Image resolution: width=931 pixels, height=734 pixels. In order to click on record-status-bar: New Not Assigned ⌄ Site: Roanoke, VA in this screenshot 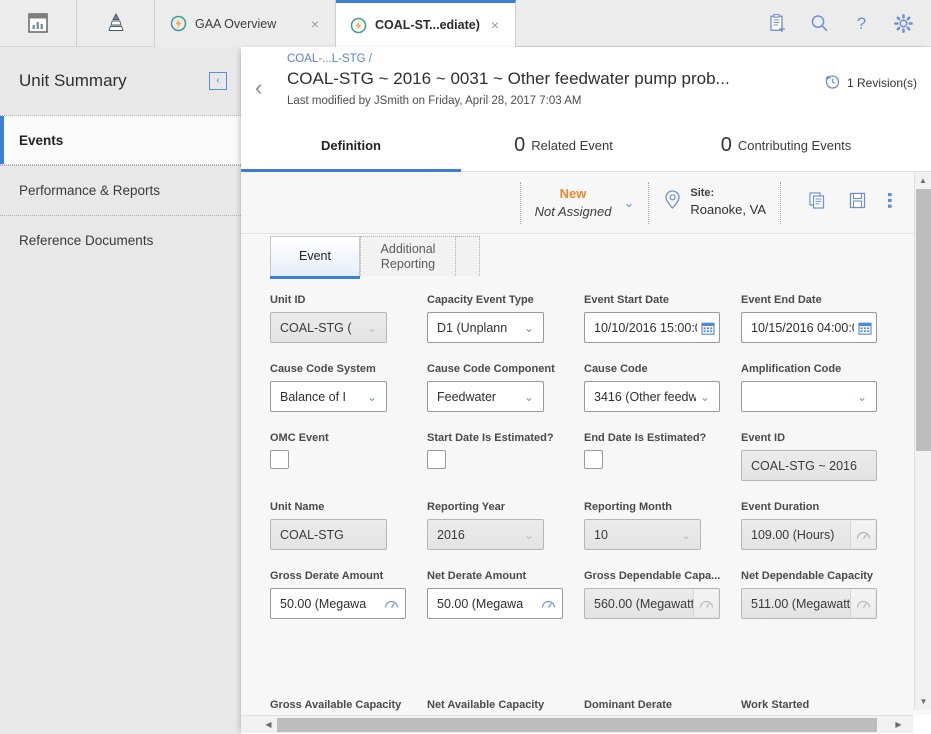, I will do `click(586, 203)`.